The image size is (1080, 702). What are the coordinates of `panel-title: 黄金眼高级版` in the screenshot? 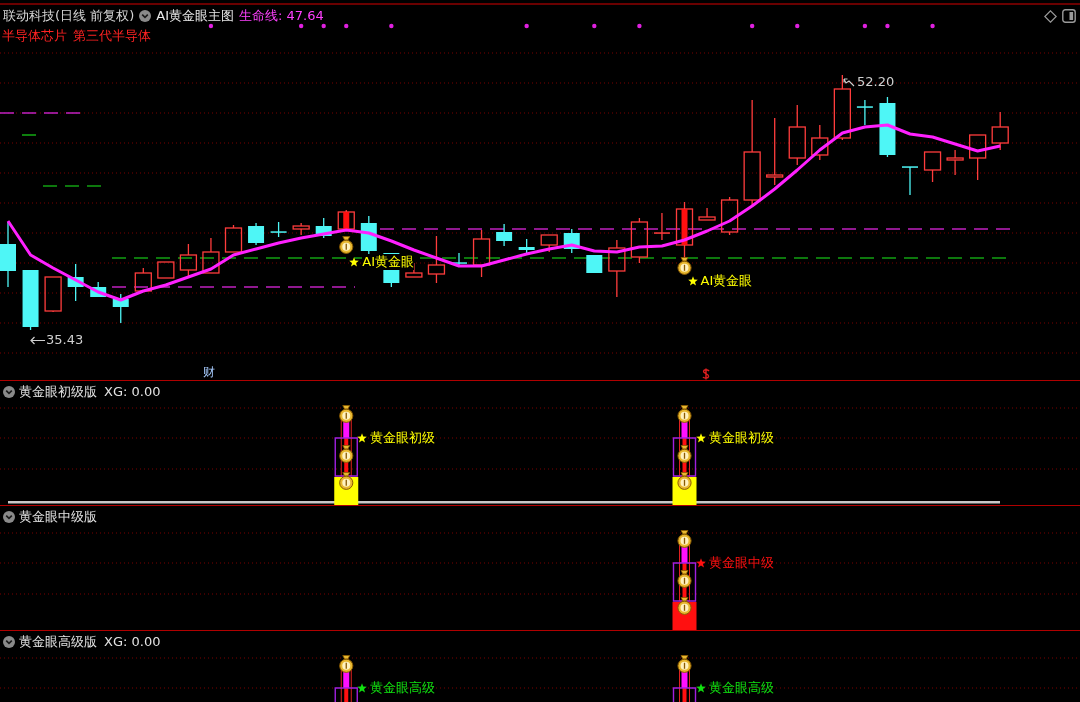 It's located at (58, 641).